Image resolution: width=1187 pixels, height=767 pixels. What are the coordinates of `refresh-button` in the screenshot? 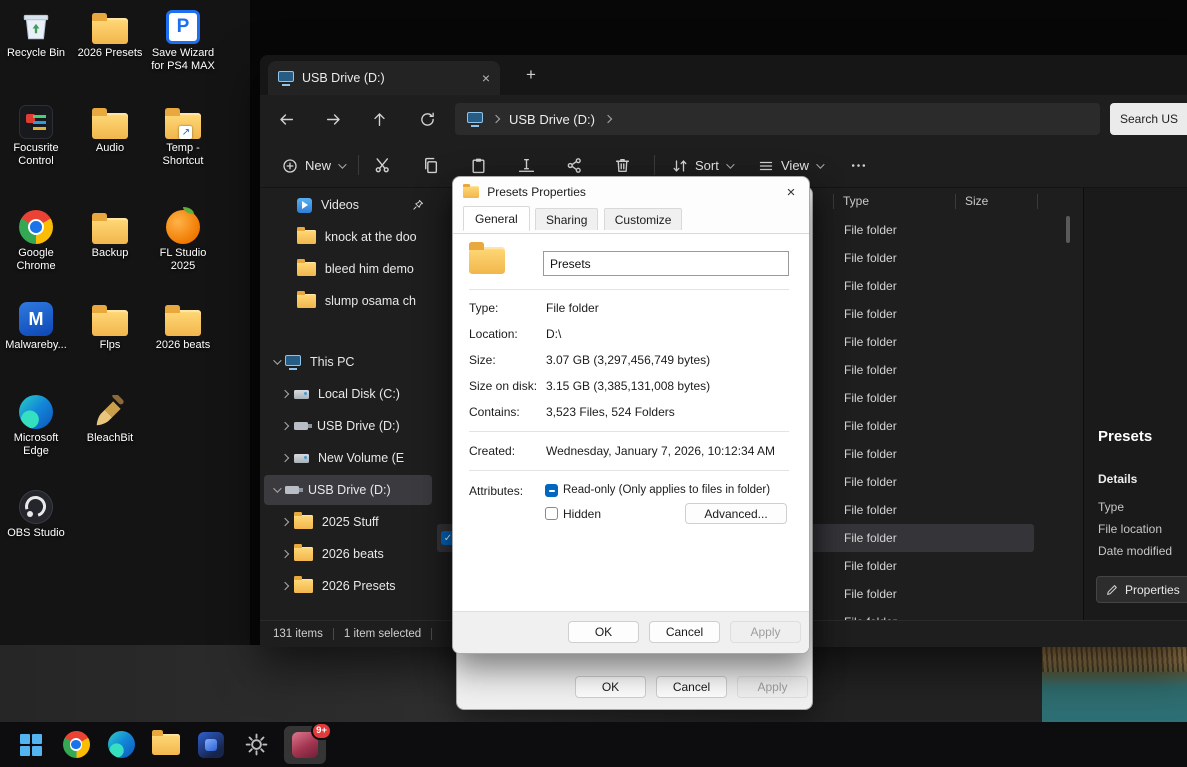 It's located at (427, 119).